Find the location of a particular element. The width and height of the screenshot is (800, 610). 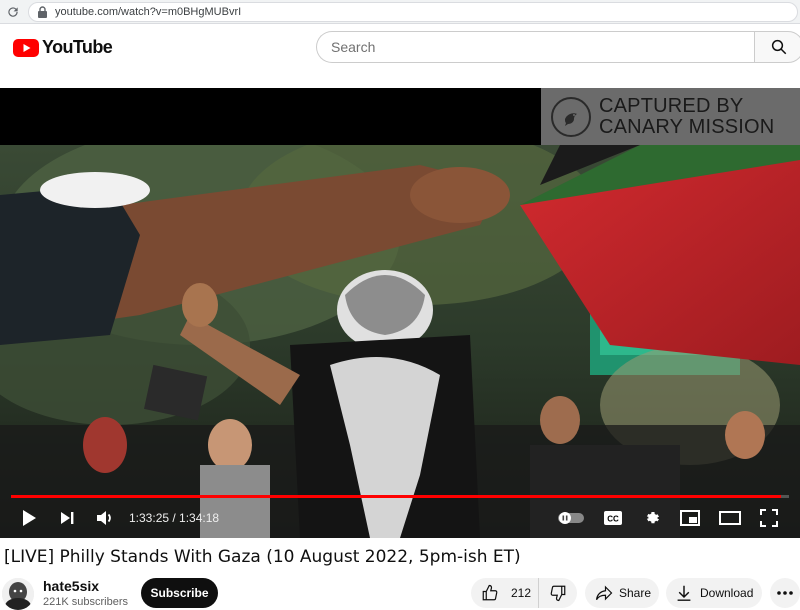

autoplay-toggle is located at coordinates (571, 518).